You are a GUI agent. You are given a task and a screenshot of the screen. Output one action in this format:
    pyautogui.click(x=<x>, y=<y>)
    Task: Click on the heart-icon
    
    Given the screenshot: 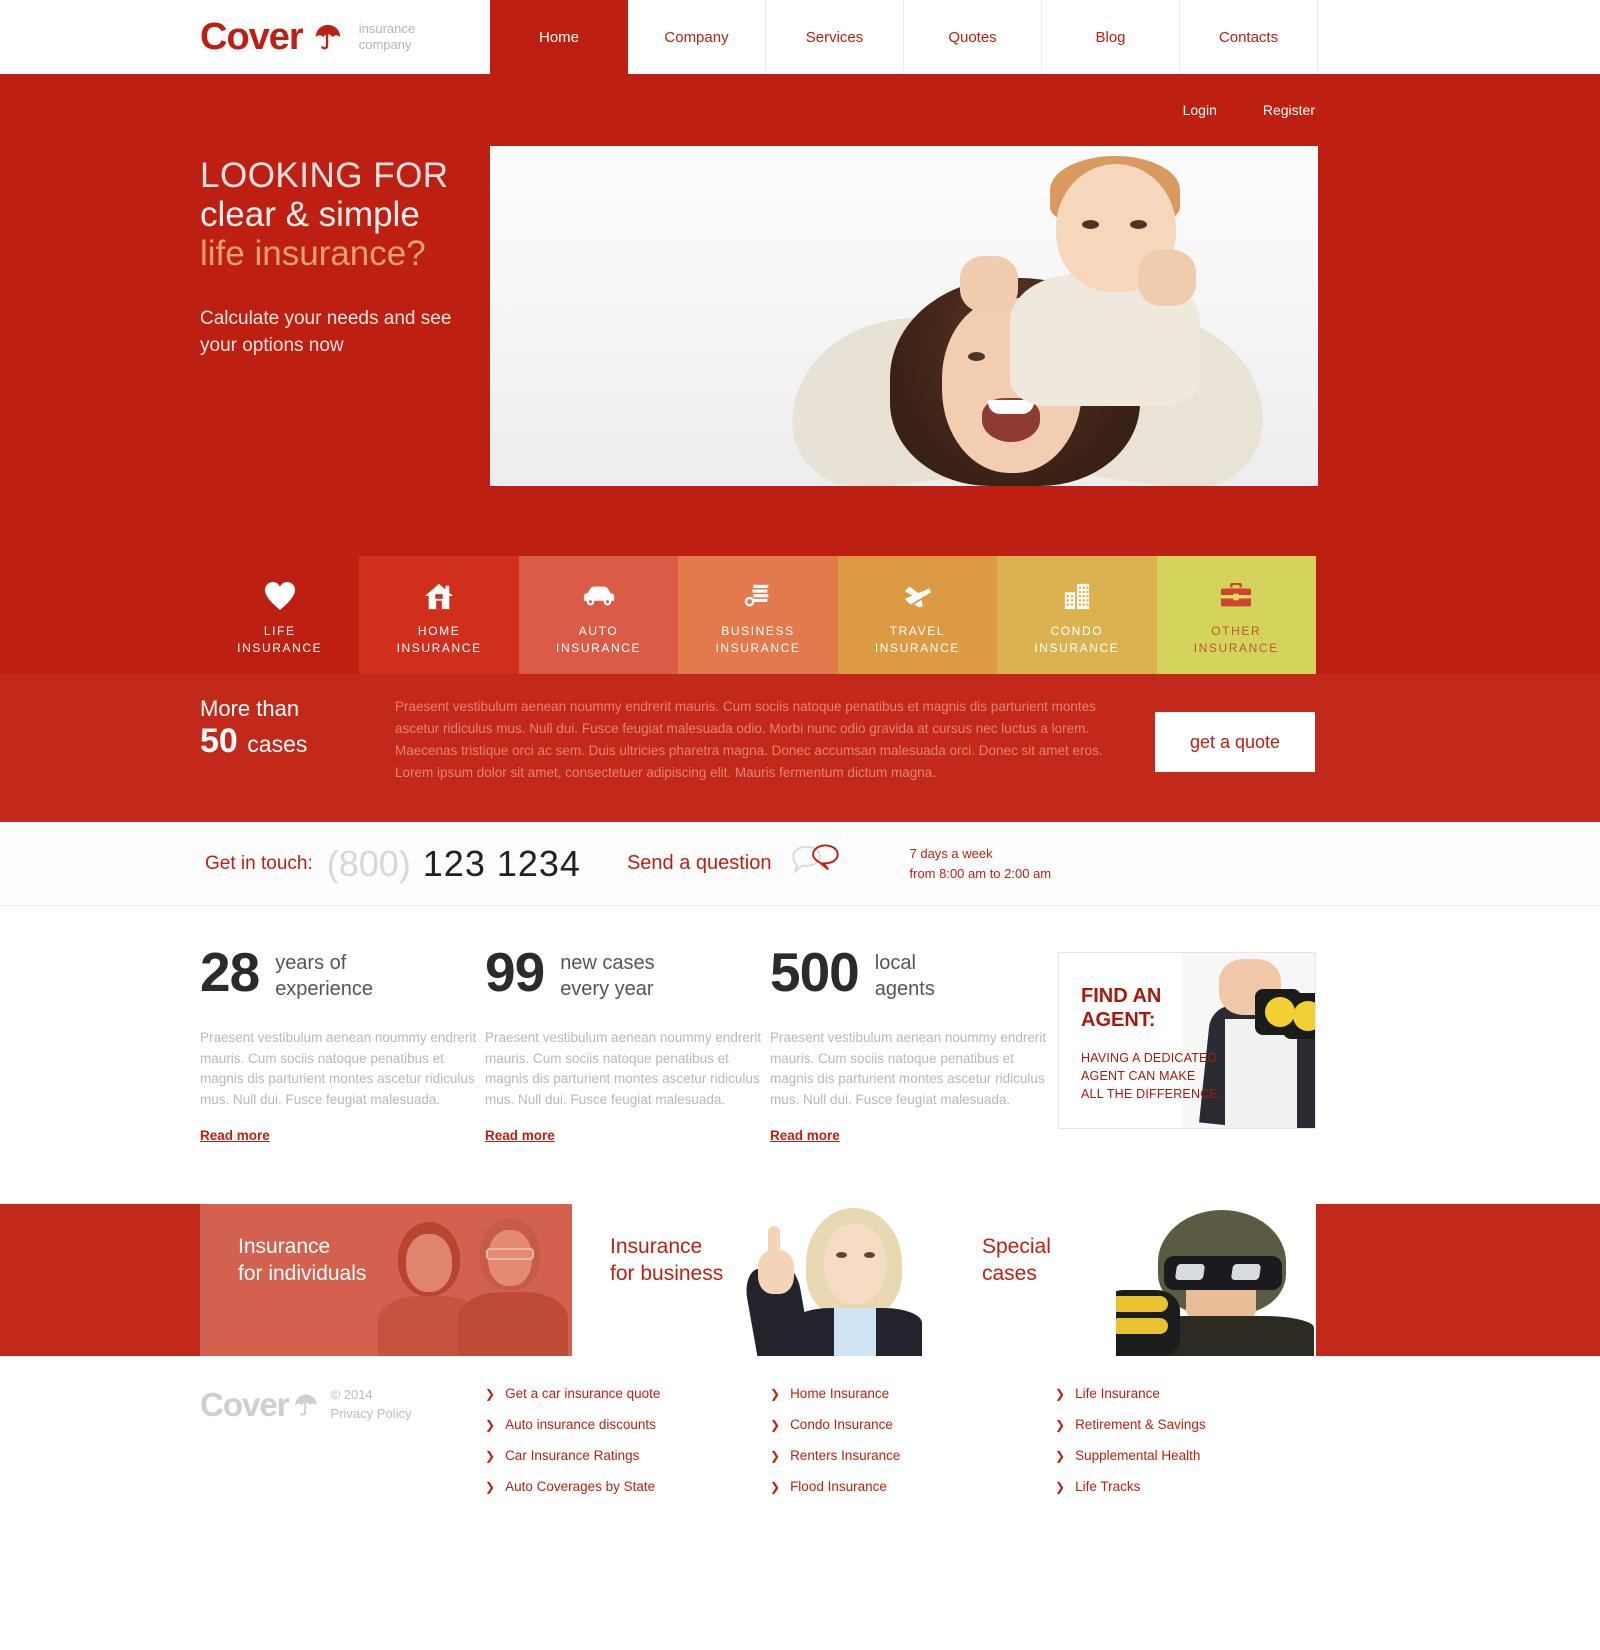 What is the action you would take?
    pyautogui.click(x=280, y=596)
    